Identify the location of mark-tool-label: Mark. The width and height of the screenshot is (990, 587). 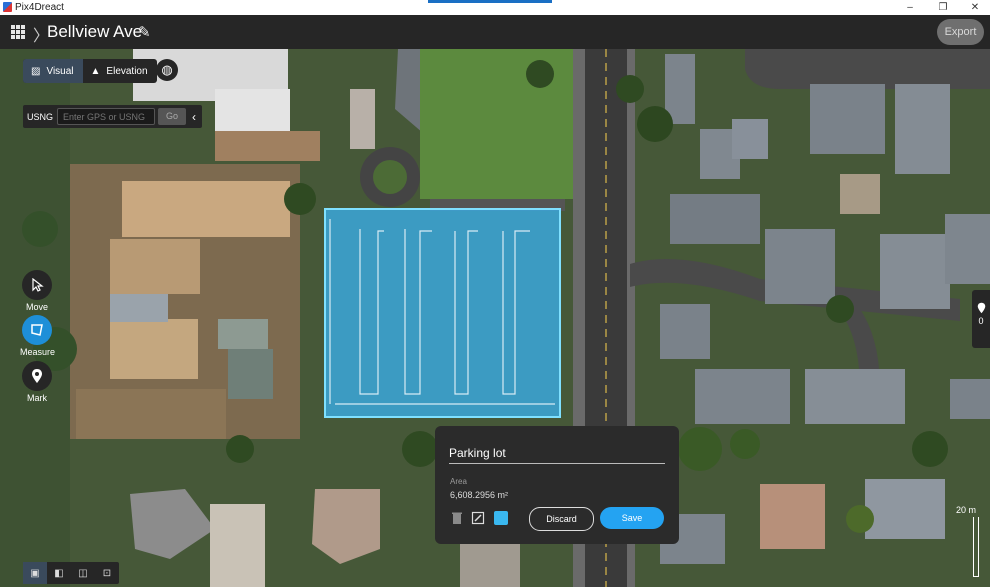
(37, 398).